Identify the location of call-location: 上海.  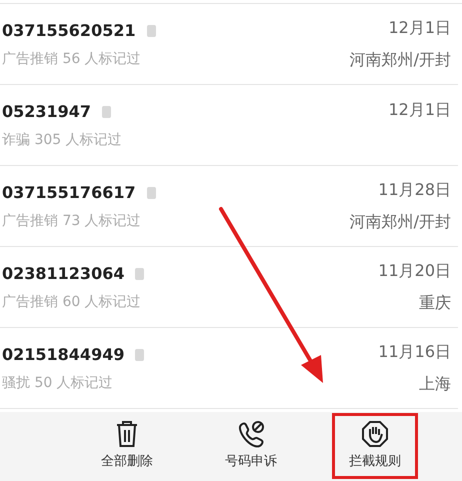
(435, 384).